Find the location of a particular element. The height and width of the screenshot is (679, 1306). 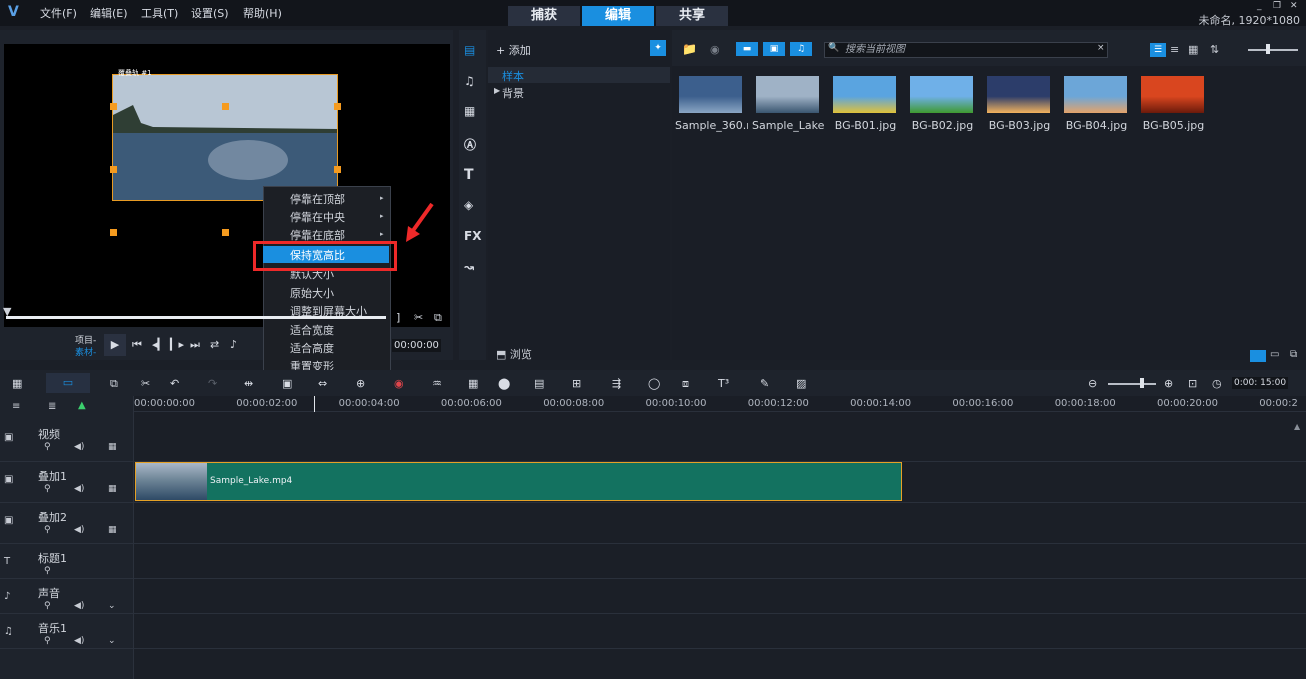

timeline-clip: Sample_Lake.mp4 is located at coordinates (518, 481).